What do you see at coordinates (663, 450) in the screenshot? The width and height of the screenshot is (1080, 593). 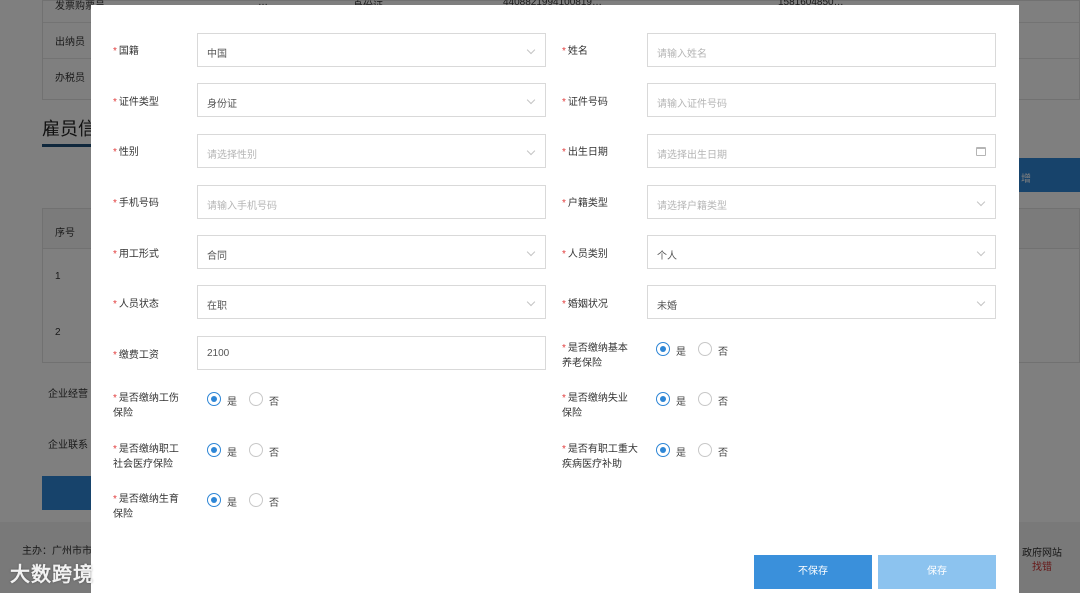 I see `major-illness-yes-radio` at bounding box center [663, 450].